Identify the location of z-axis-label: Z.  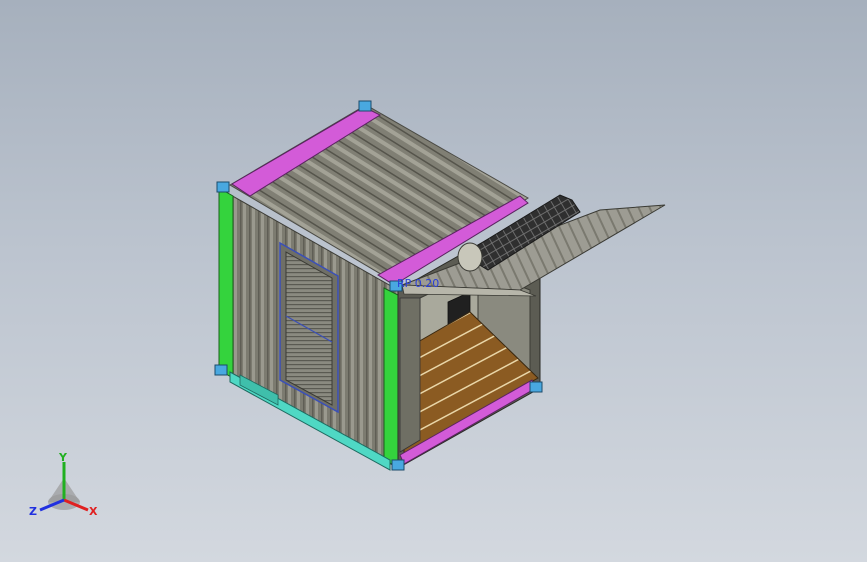
(33, 511).